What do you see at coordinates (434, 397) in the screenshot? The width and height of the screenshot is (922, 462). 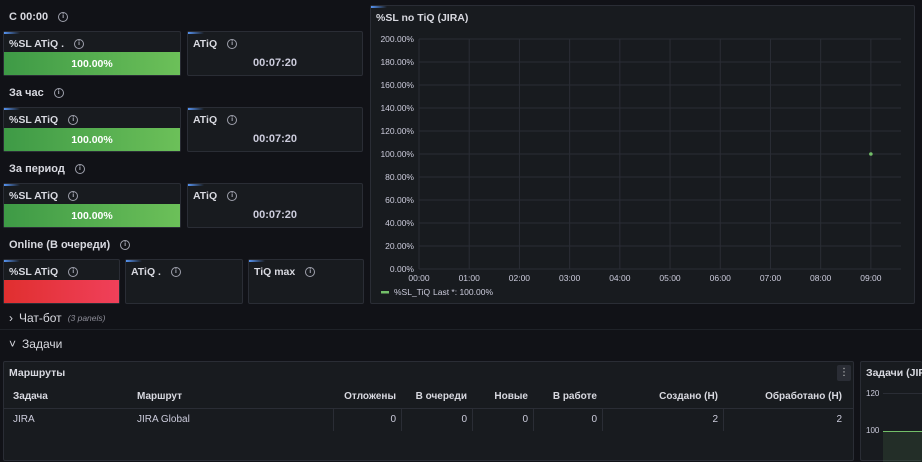 I see `column-header-in-queue: В очереди` at bounding box center [434, 397].